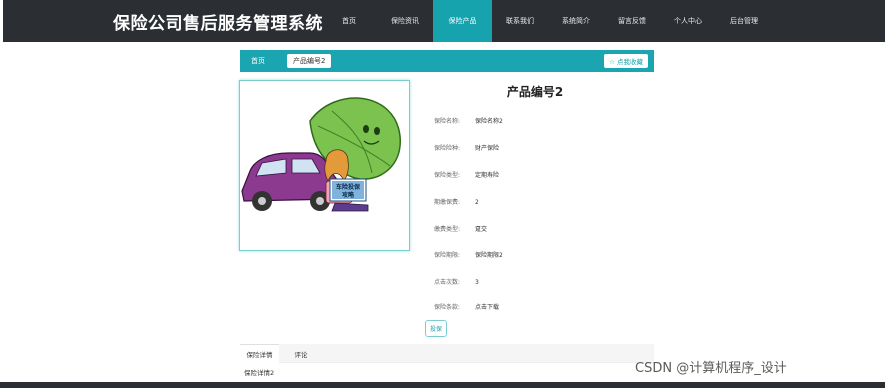 The image size is (885, 388). Describe the element at coordinates (462, 21) in the screenshot. I see `nav-item-insurance-products: 保险产品` at that location.